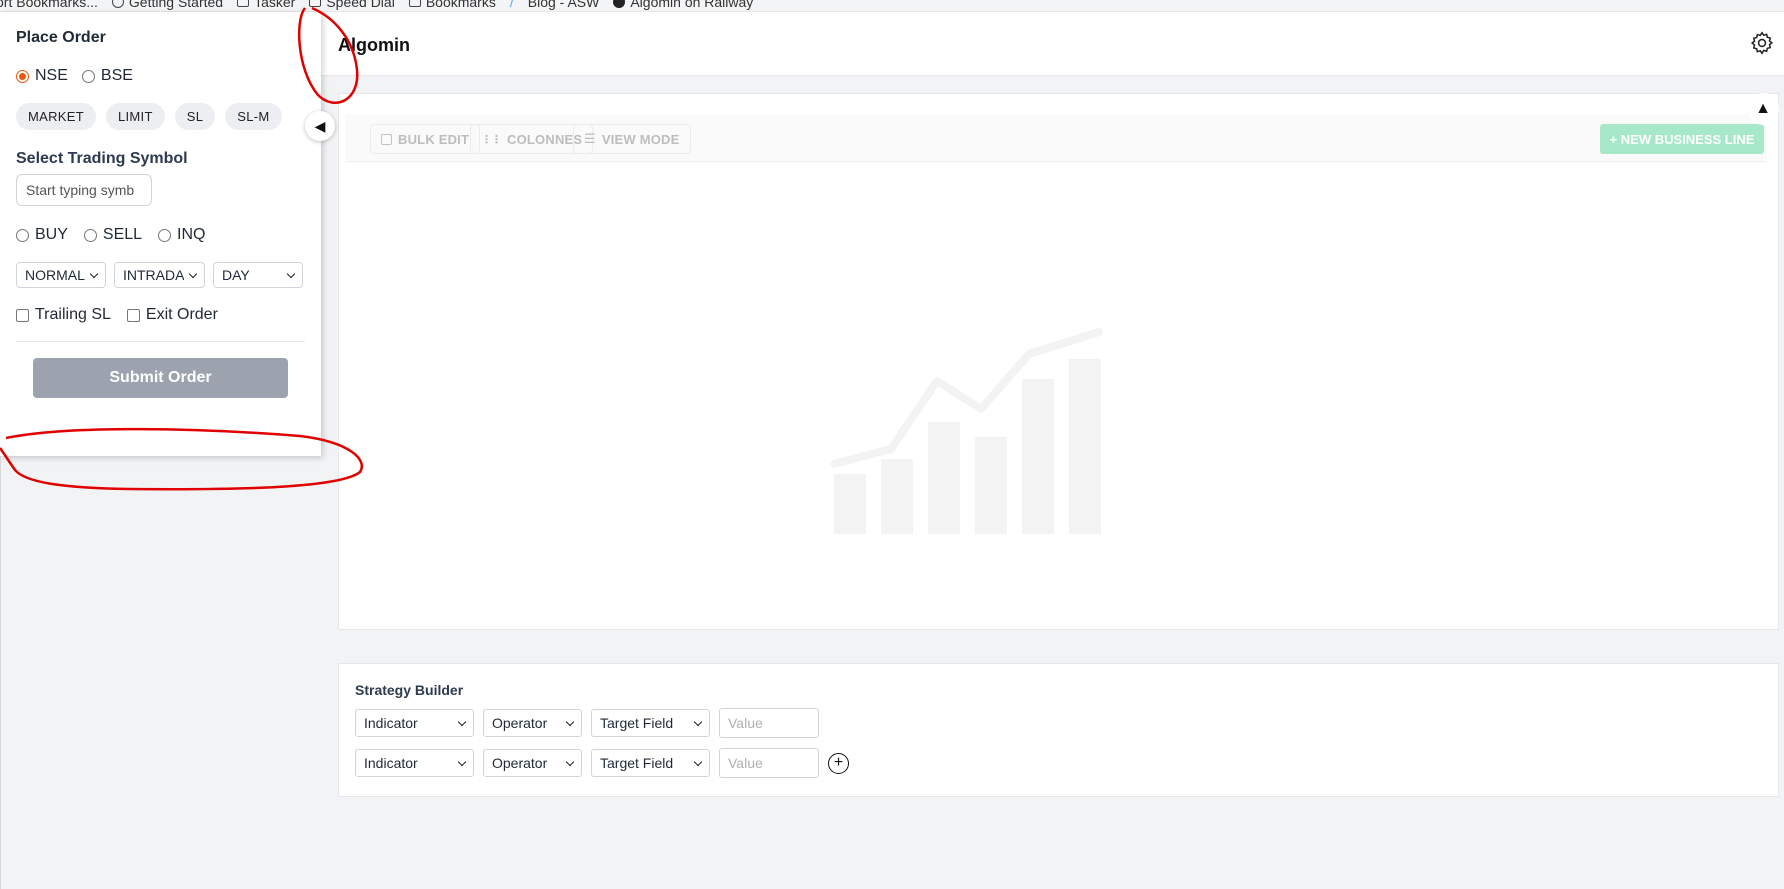  What do you see at coordinates (491, 139) in the screenshot?
I see `columns-icon: ⋮⋮` at bounding box center [491, 139].